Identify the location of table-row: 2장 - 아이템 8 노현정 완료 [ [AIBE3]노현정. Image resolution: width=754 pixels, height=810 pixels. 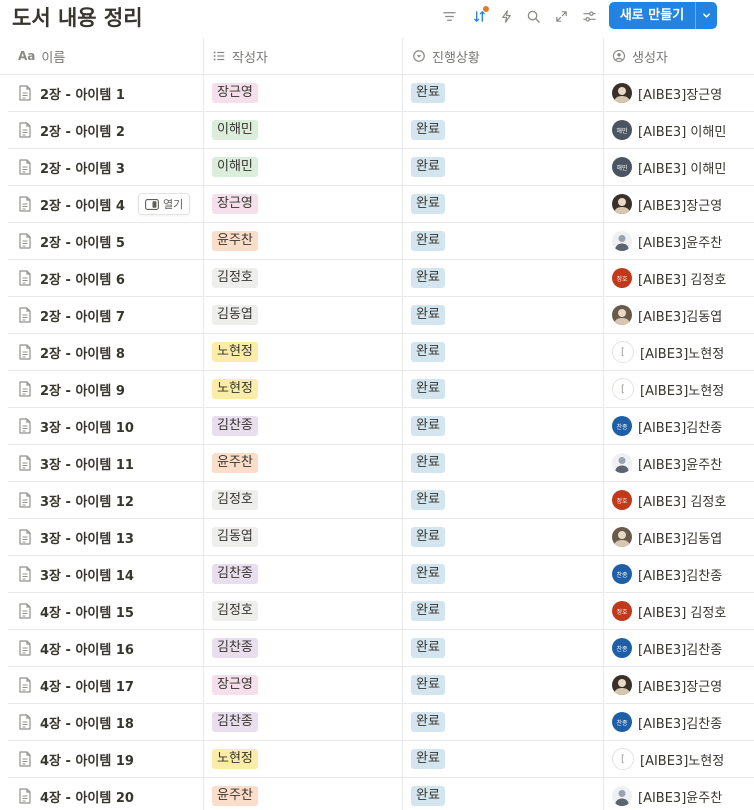
(381, 352).